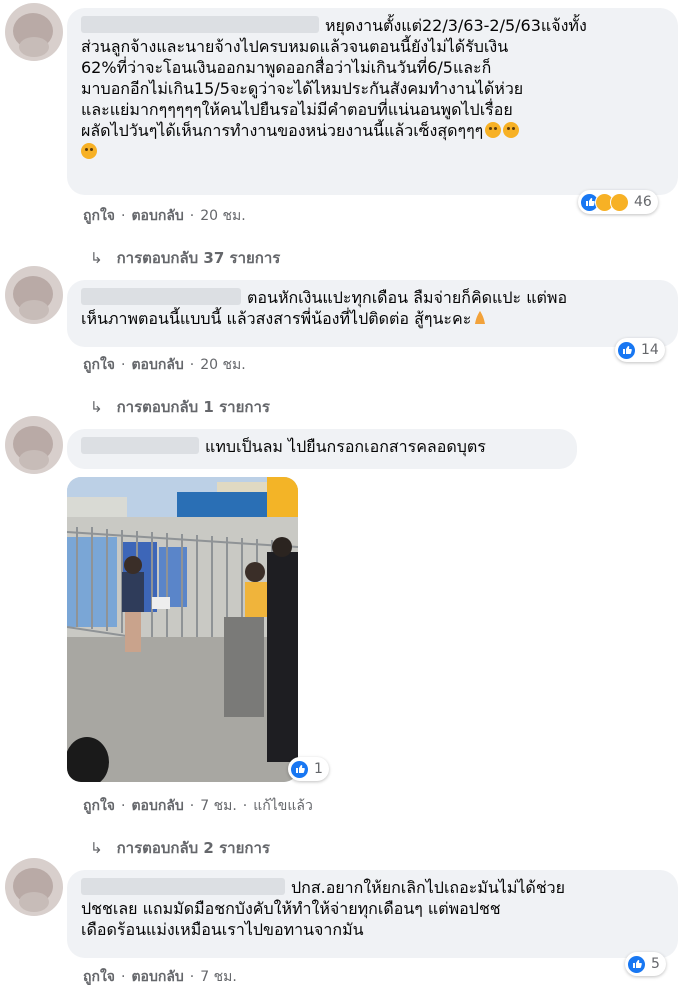 This screenshot has width=697, height=1000. Describe the element at coordinates (193, 848) in the screenshot. I see `replies-count-label: การตอบกลับ 2 รายการ` at that location.